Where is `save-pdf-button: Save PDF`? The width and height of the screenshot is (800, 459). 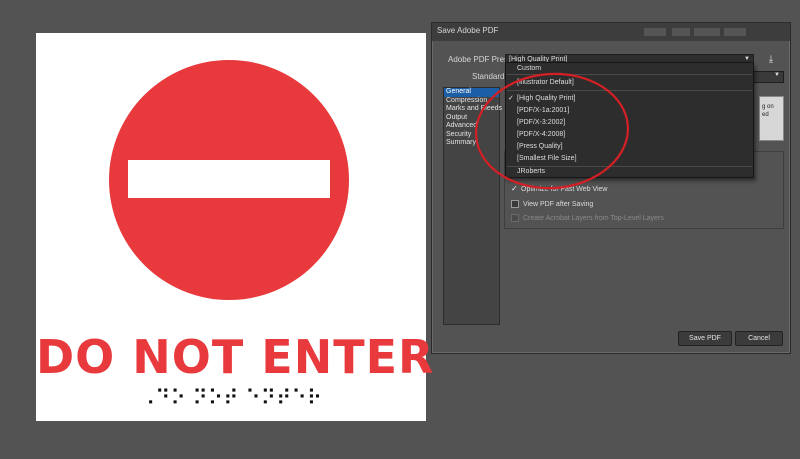
save-pdf-button: Save PDF is located at coordinates (705, 338).